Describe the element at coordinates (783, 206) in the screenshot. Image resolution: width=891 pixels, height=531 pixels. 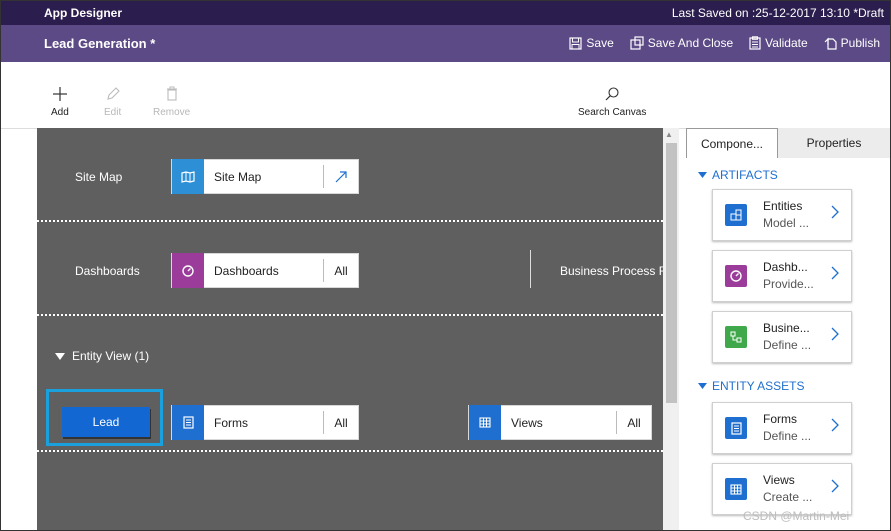
I see `component-title: Entities` at that location.